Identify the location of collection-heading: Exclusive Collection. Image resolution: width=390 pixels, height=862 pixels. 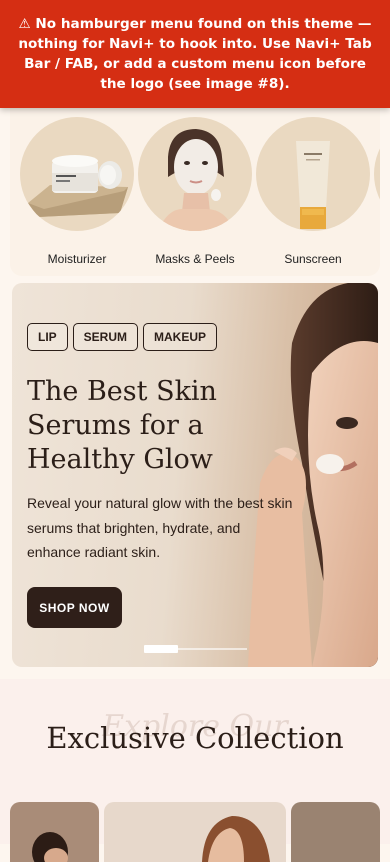
(195, 738).